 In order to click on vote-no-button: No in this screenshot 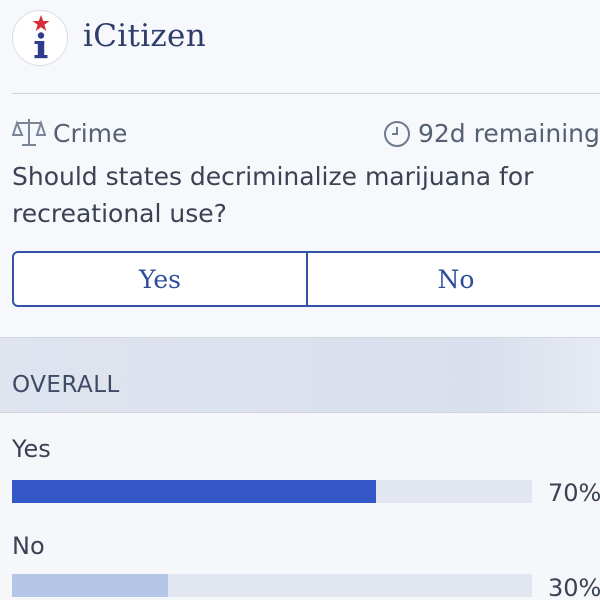, I will do `click(454, 279)`.